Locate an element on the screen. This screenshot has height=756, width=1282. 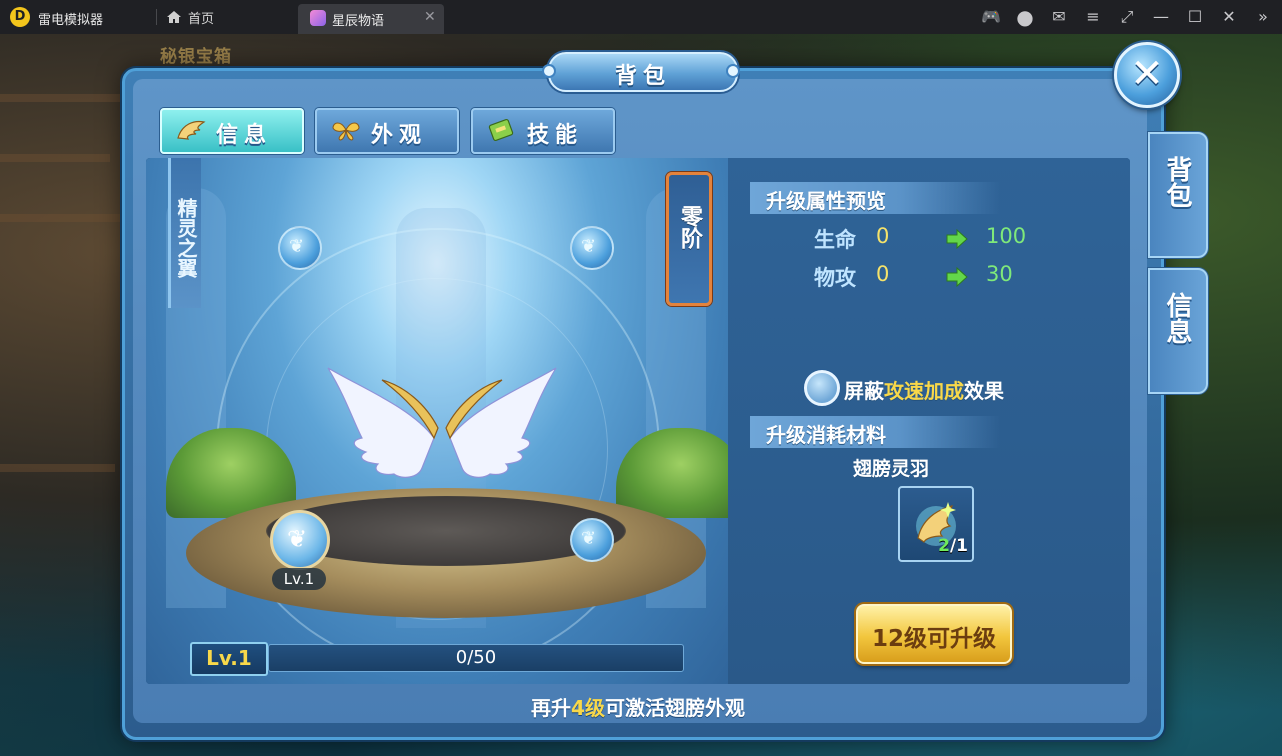
home-icon is located at coordinates (174, 17).